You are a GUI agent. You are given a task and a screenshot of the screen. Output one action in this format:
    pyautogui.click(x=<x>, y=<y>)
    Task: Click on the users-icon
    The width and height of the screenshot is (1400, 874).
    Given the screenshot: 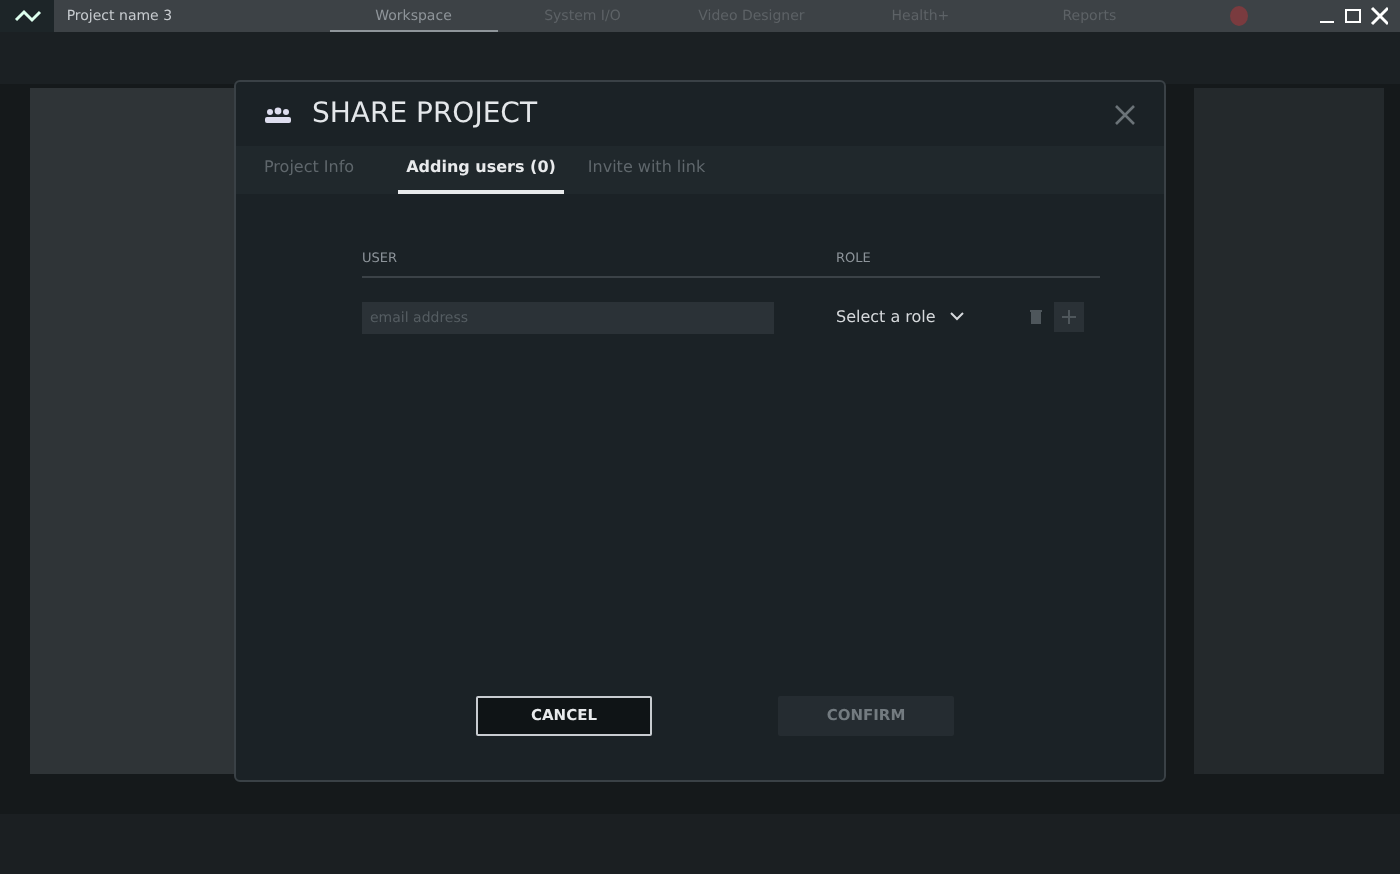 What is the action you would take?
    pyautogui.click(x=278, y=114)
    